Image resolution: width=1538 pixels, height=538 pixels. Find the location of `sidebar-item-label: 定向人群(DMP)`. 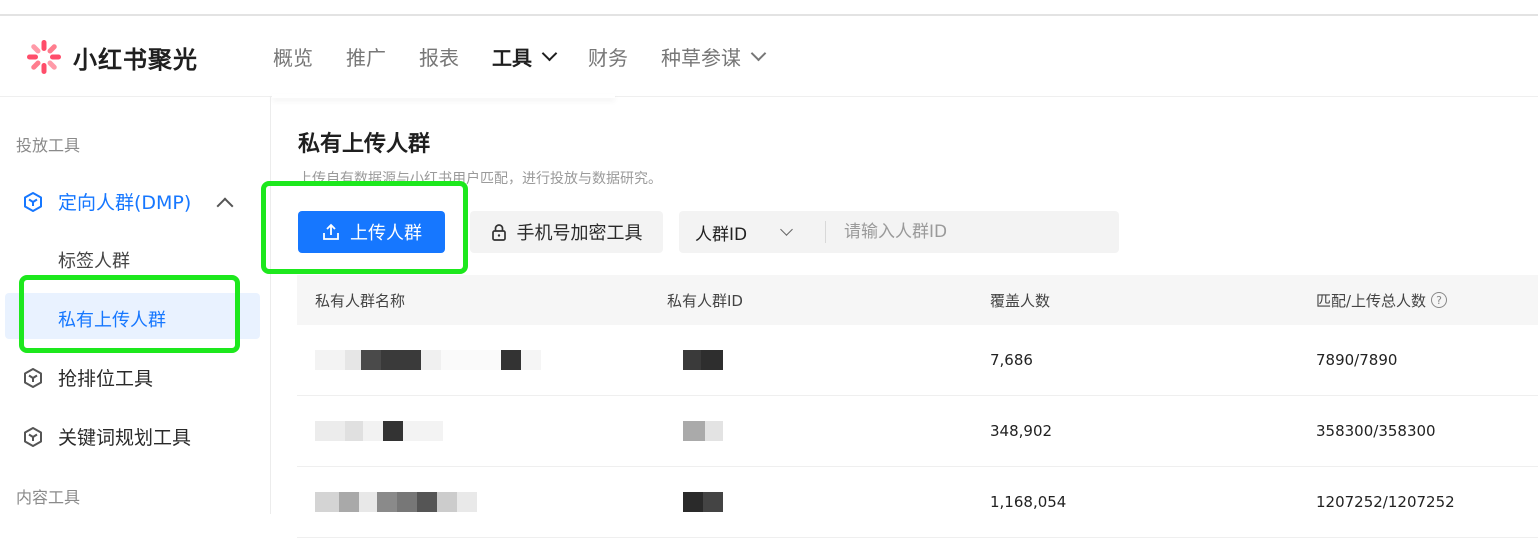

sidebar-item-label: 定向人群(DMP) is located at coordinates (125, 203).